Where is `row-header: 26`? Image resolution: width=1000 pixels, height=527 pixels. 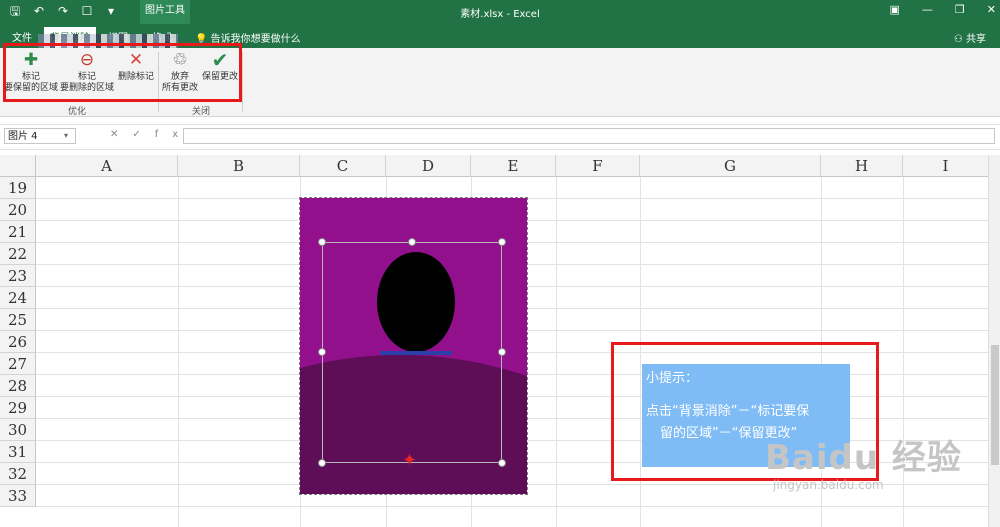
row-header: 26 is located at coordinates (18, 342).